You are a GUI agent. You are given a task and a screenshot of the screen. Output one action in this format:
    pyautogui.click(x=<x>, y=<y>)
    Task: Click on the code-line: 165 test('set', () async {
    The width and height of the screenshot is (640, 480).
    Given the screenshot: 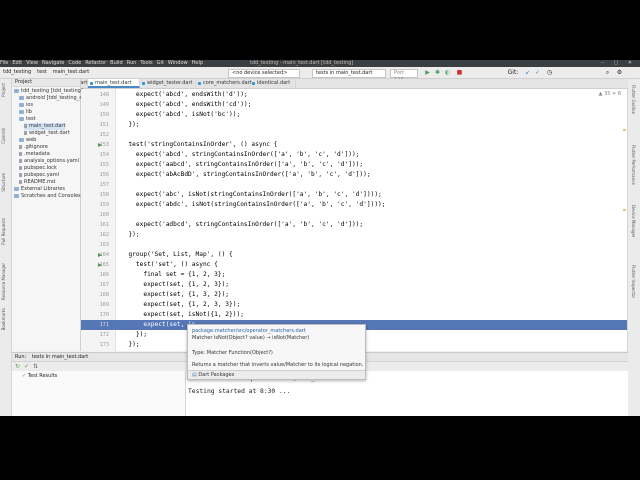 What is the action you would take?
    pyautogui.click(x=354, y=265)
    